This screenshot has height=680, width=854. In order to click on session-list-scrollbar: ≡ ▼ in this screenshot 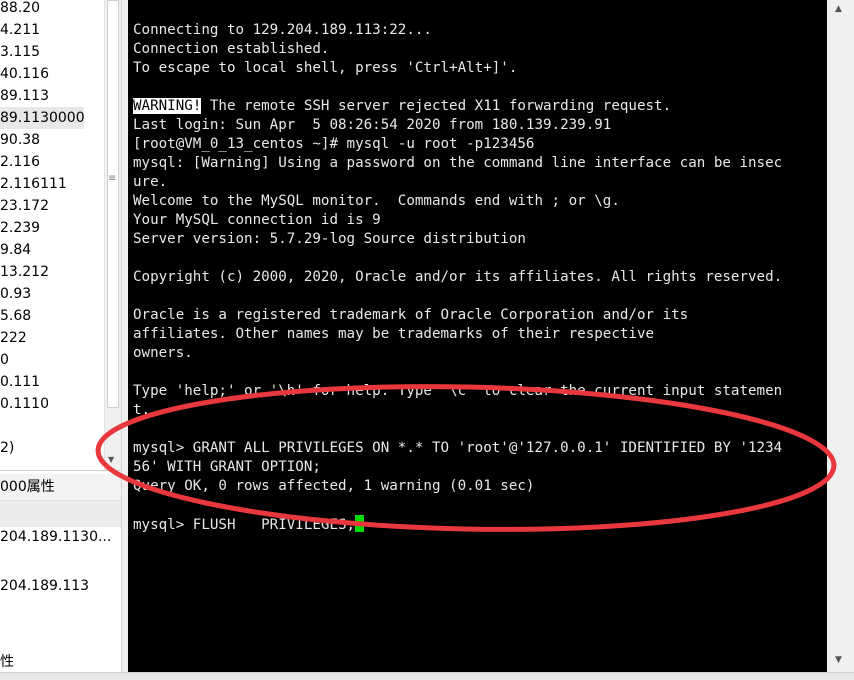, I will do `click(113, 235)`.